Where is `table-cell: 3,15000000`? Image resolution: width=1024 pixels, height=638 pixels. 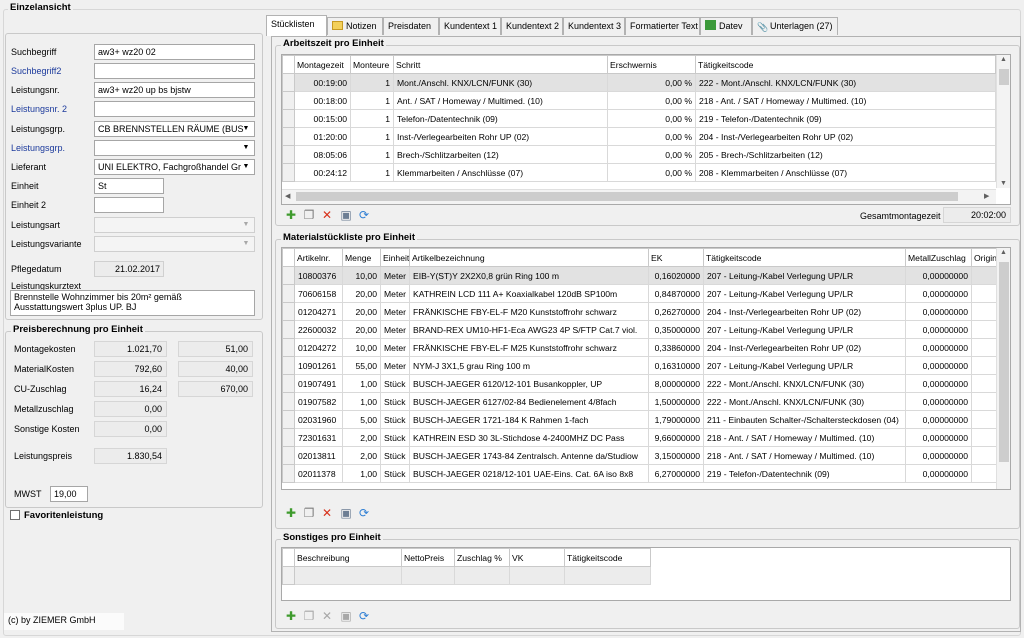
table-cell: 3,15000000 is located at coordinates (676, 455).